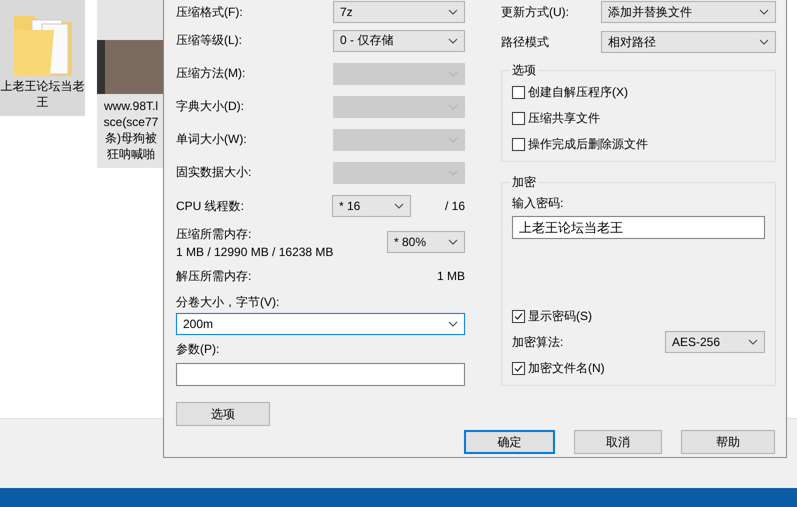 Image resolution: width=797 pixels, height=507 pixels. What do you see at coordinates (535, 12) in the screenshot?
I see `field-label: 更新方式(U):` at bounding box center [535, 12].